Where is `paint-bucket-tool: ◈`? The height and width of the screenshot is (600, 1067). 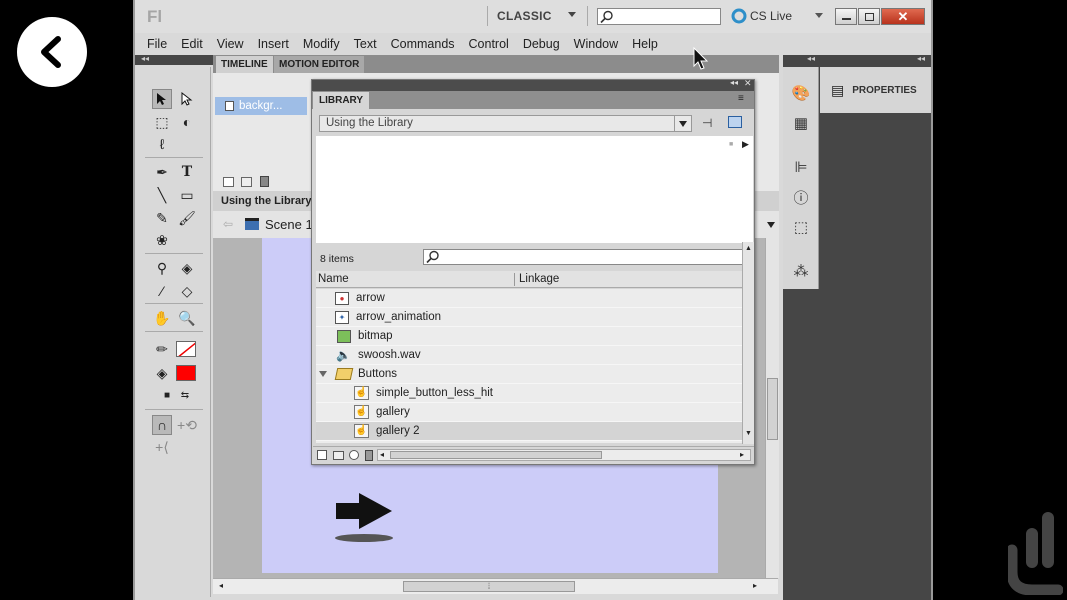
paint-bucket-tool: ◈ is located at coordinates (187, 268).